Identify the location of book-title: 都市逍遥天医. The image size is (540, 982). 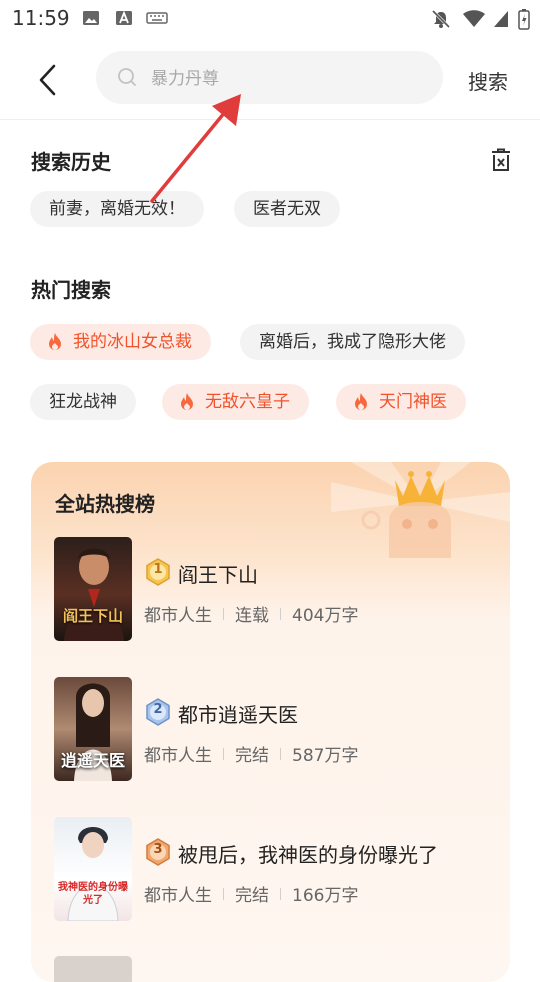
(238, 713).